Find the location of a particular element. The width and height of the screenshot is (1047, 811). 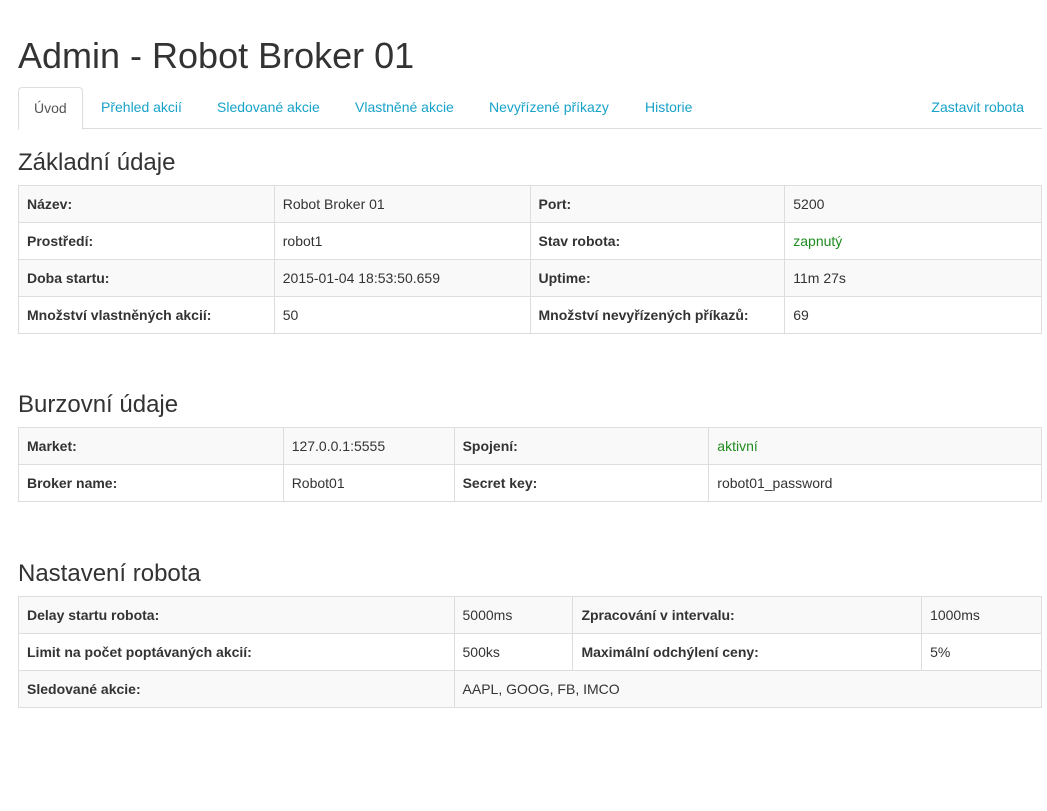

tab-historie: Historie is located at coordinates (668, 108).